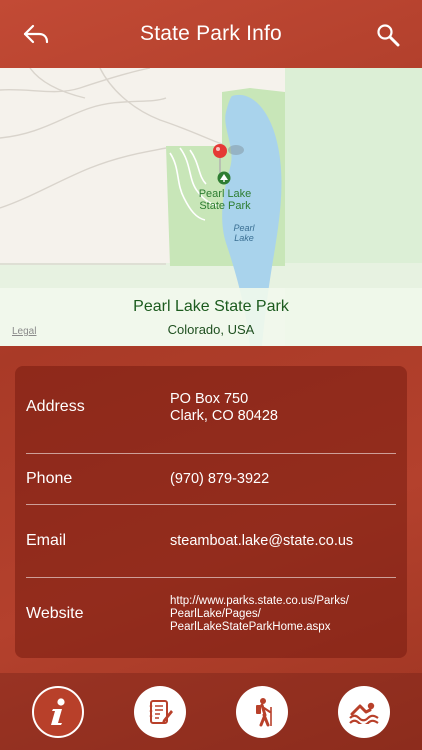 The width and height of the screenshot is (422, 750). Describe the element at coordinates (55, 406) in the screenshot. I see `address-label: Address` at that location.